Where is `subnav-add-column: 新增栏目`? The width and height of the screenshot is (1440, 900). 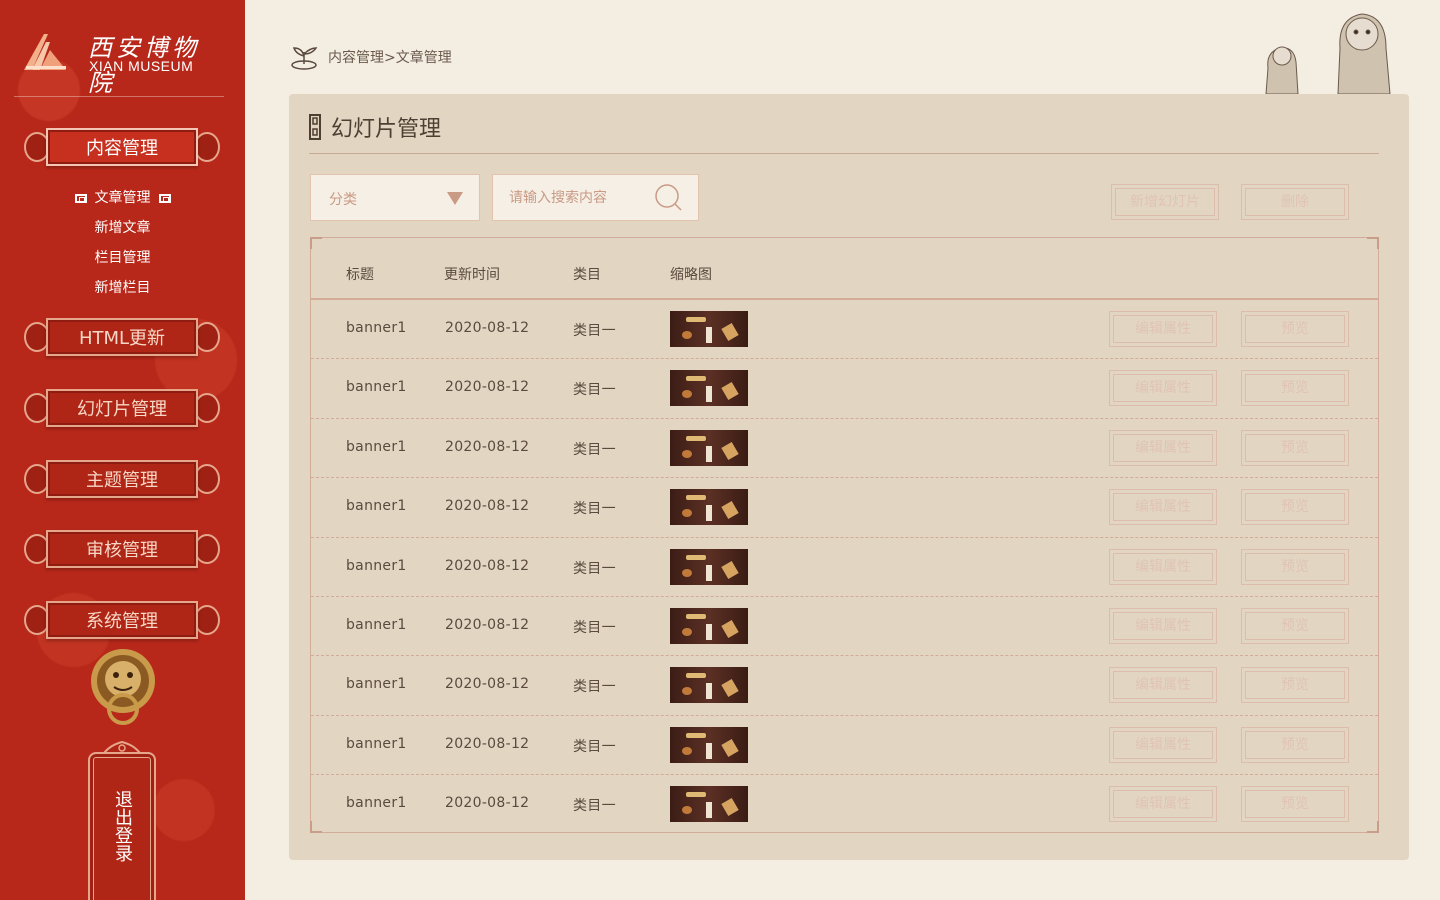 subnav-add-column: 新增栏目 is located at coordinates (122, 288).